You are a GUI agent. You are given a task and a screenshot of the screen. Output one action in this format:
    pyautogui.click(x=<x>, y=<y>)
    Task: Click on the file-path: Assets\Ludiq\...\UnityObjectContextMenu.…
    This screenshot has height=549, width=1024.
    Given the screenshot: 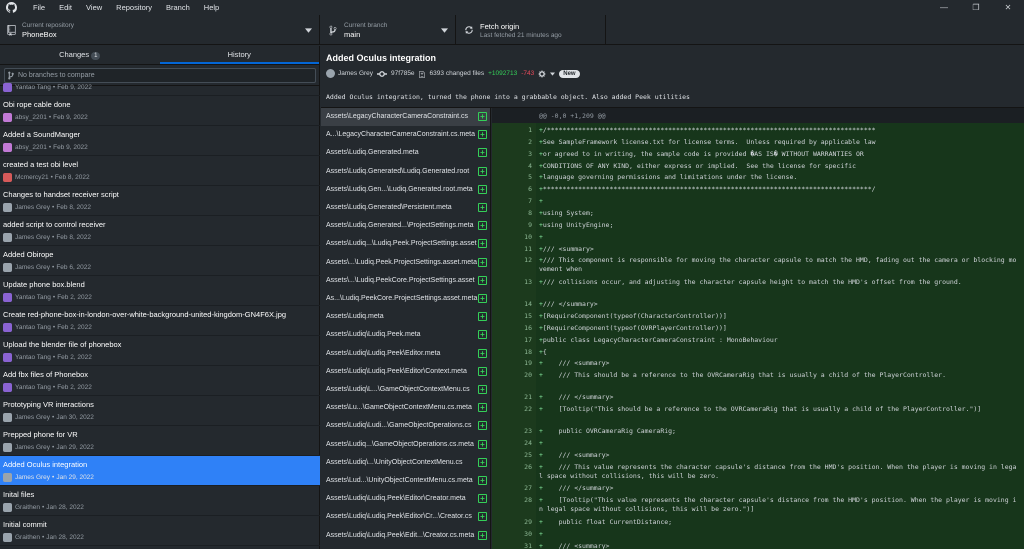 What is the action you would take?
    pyautogui.click(x=394, y=462)
    